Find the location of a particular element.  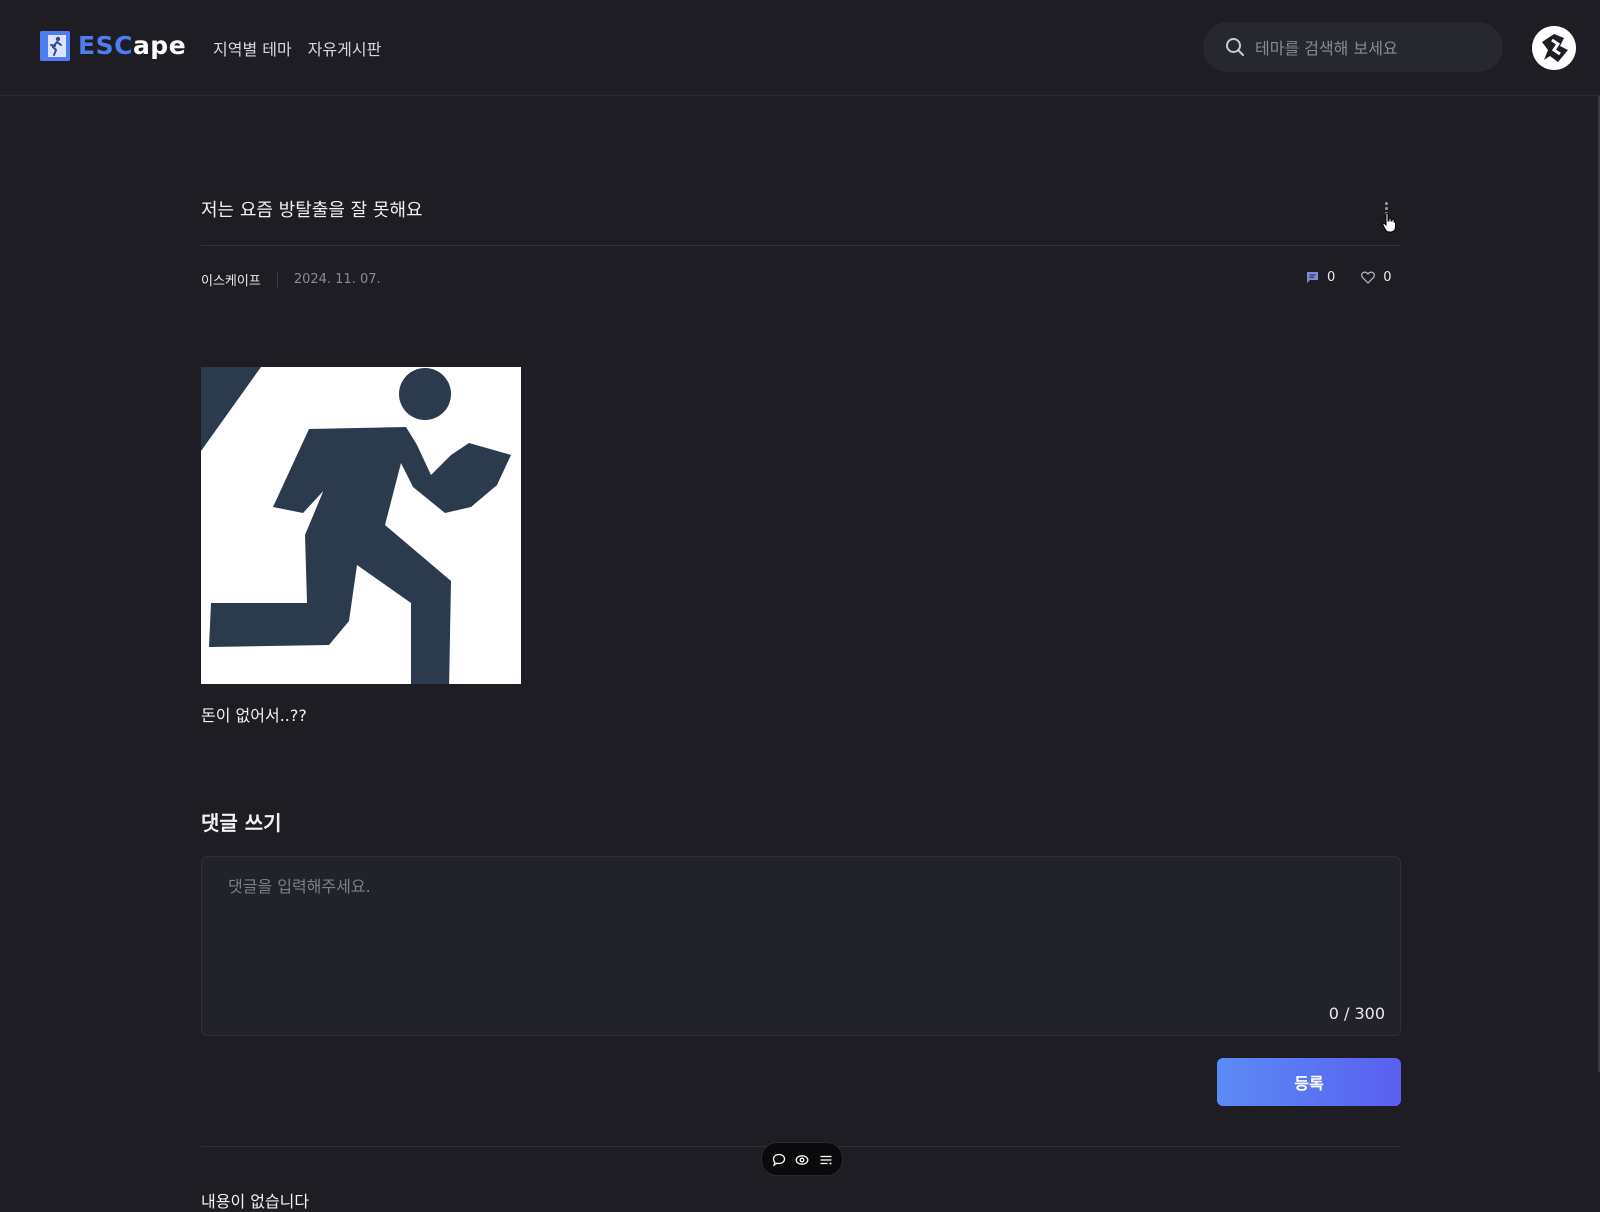

logo: ESCape is located at coordinates (113, 46).